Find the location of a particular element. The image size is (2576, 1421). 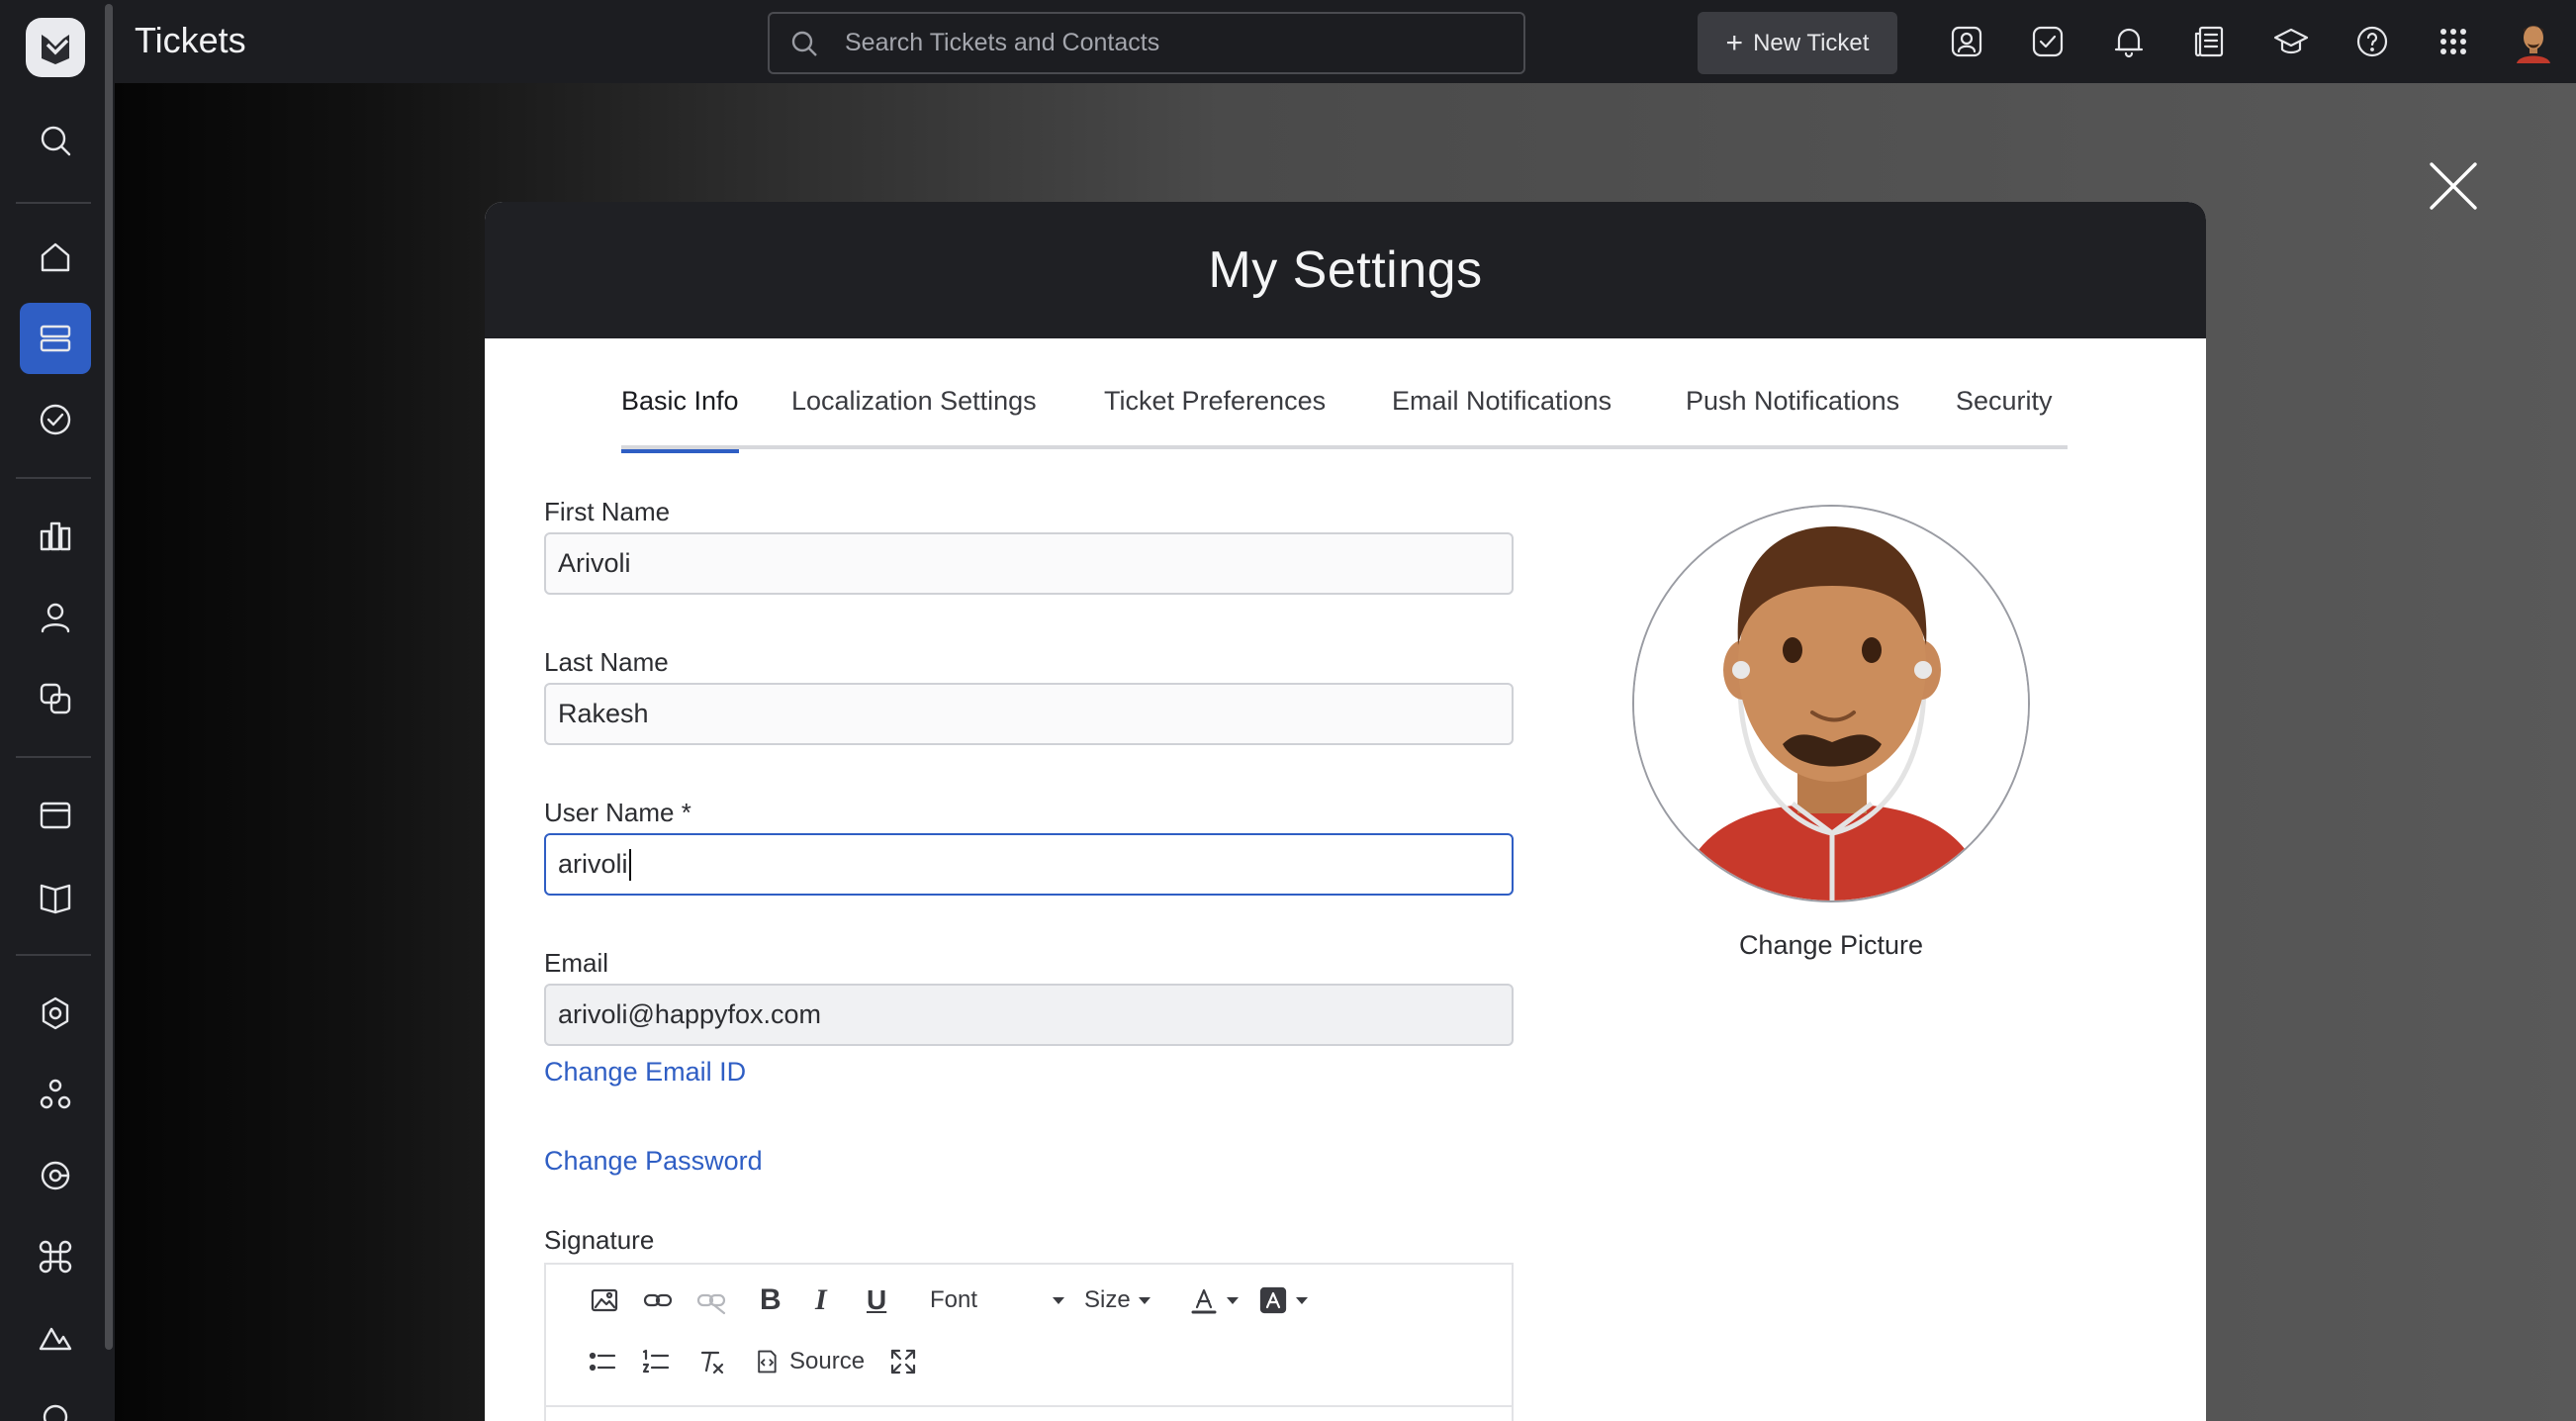

size-dropdown: Size is located at coordinates (1117, 1300).